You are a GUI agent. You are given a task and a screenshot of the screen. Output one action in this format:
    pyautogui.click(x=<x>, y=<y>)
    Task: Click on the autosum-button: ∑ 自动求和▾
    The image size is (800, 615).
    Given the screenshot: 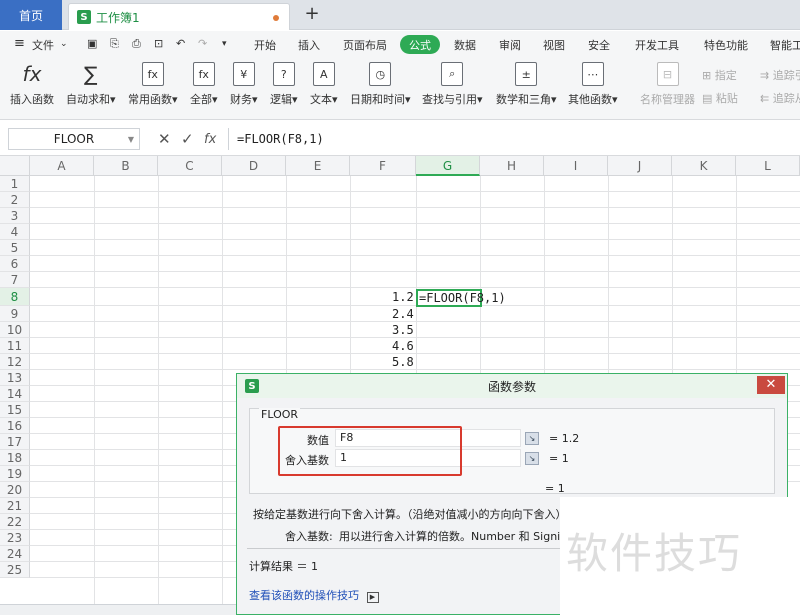 What is the action you would take?
    pyautogui.click(x=91, y=84)
    